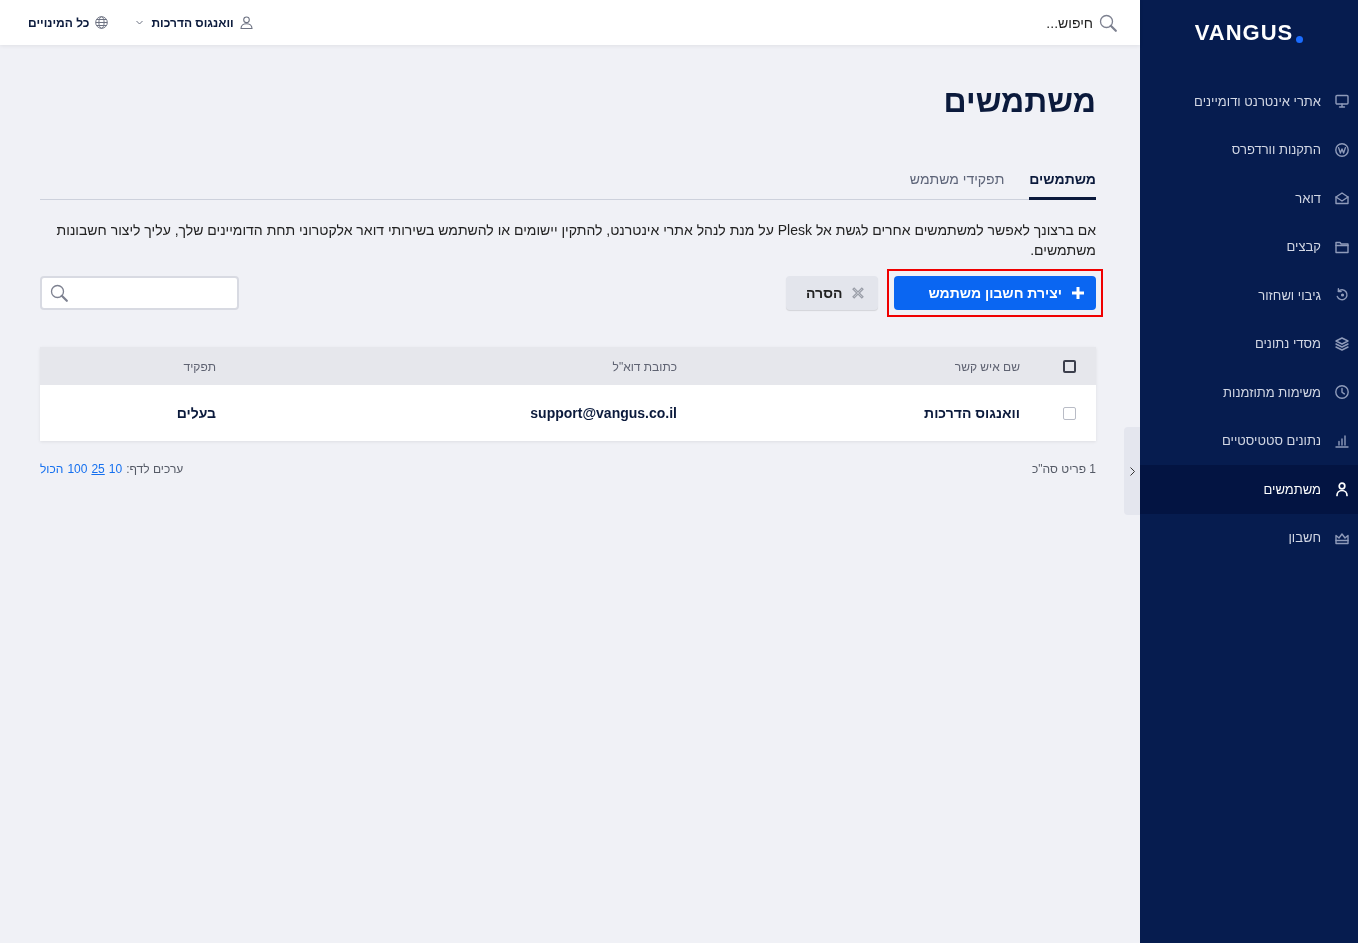 The image size is (1358, 943). Describe the element at coordinates (1064, 469) in the screenshot. I see `total-count: 1 פריט סה"כ` at that location.